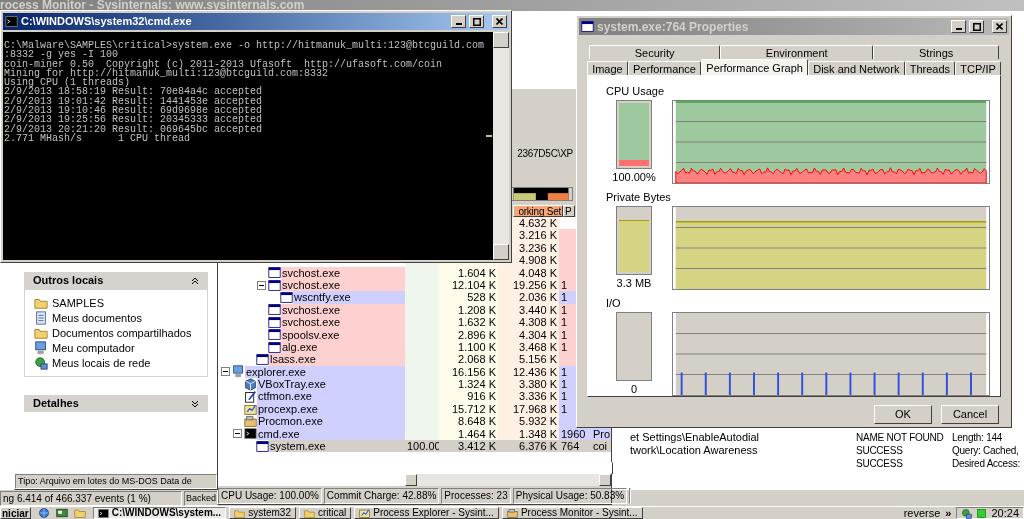  What do you see at coordinates (655, 52) in the screenshot?
I see `tab: Security` at bounding box center [655, 52].